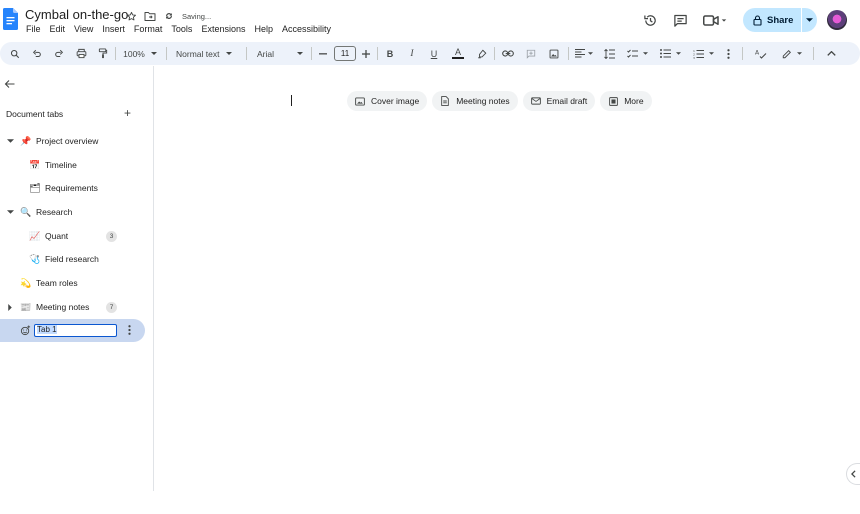 The height and width of the screenshot is (514, 860). What do you see at coordinates (482, 53) in the screenshot?
I see `highlight-color-icon` at bounding box center [482, 53].